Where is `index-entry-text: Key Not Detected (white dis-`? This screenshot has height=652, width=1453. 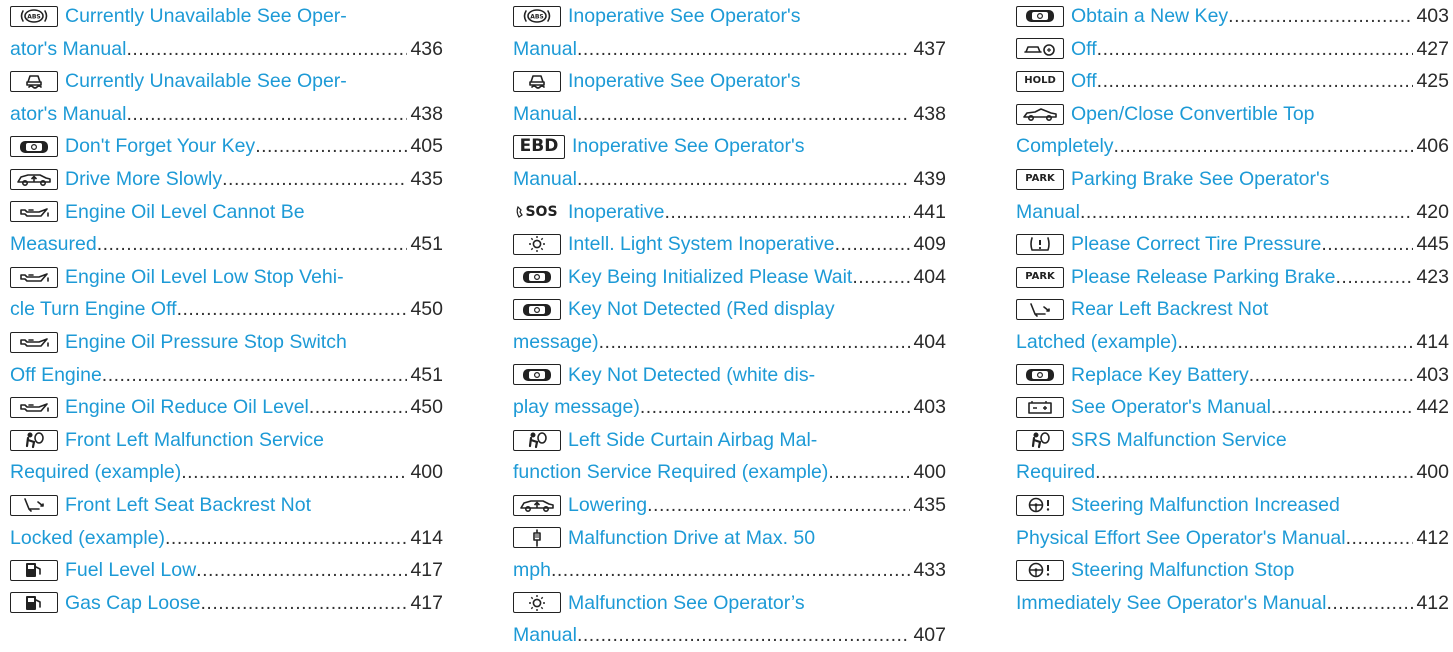 index-entry-text: Key Not Detected (white dis- is located at coordinates (691, 375).